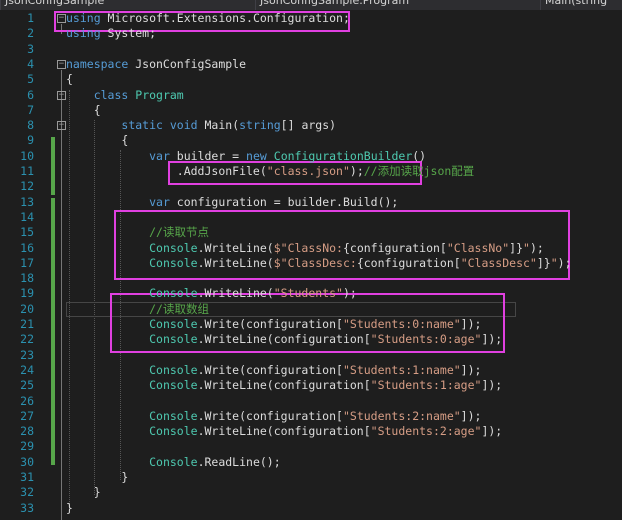 This screenshot has width=622, height=520. What do you see at coordinates (401, 369) in the screenshot?
I see `code-token: "Students:1:name"` at bounding box center [401, 369].